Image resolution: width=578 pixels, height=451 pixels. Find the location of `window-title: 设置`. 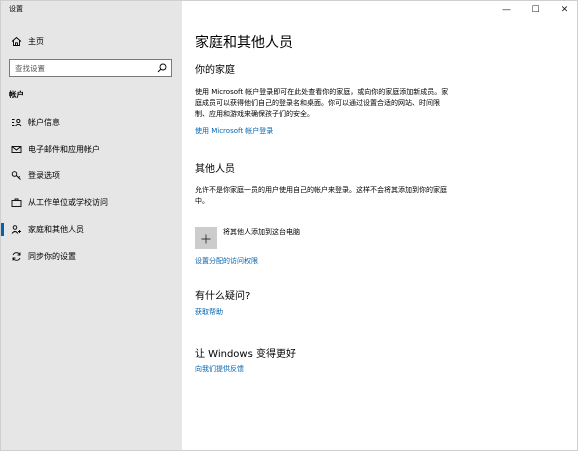

window-title: 设置 is located at coordinates (16, 9).